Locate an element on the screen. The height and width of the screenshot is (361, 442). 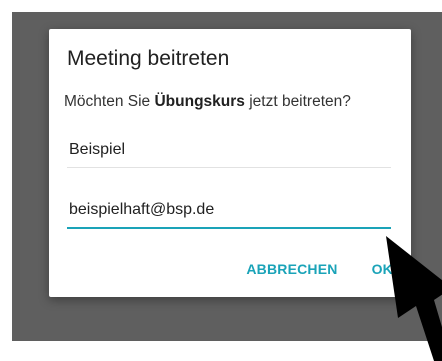
cancel-button: ABBRECHEN is located at coordinates (291, 269).